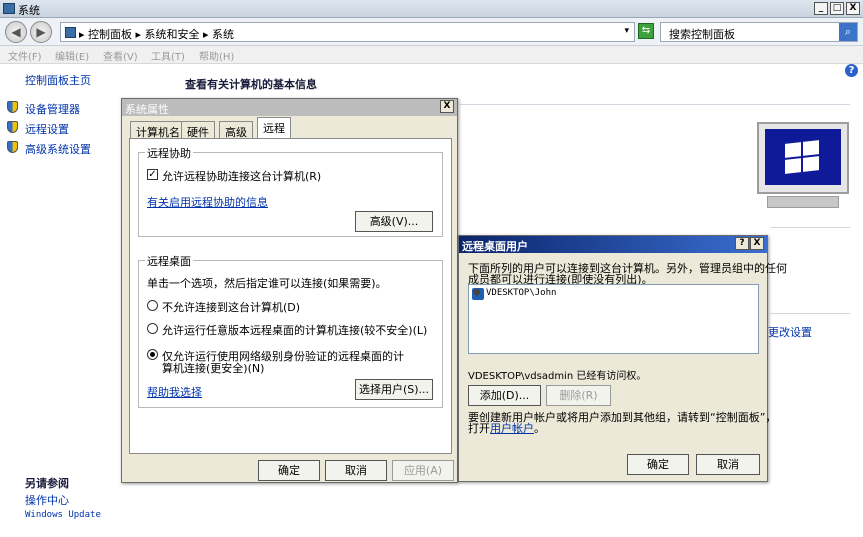  Describe the element at coordinates (9, 8) in the screenshot. I see `system-app-icon` at that location.